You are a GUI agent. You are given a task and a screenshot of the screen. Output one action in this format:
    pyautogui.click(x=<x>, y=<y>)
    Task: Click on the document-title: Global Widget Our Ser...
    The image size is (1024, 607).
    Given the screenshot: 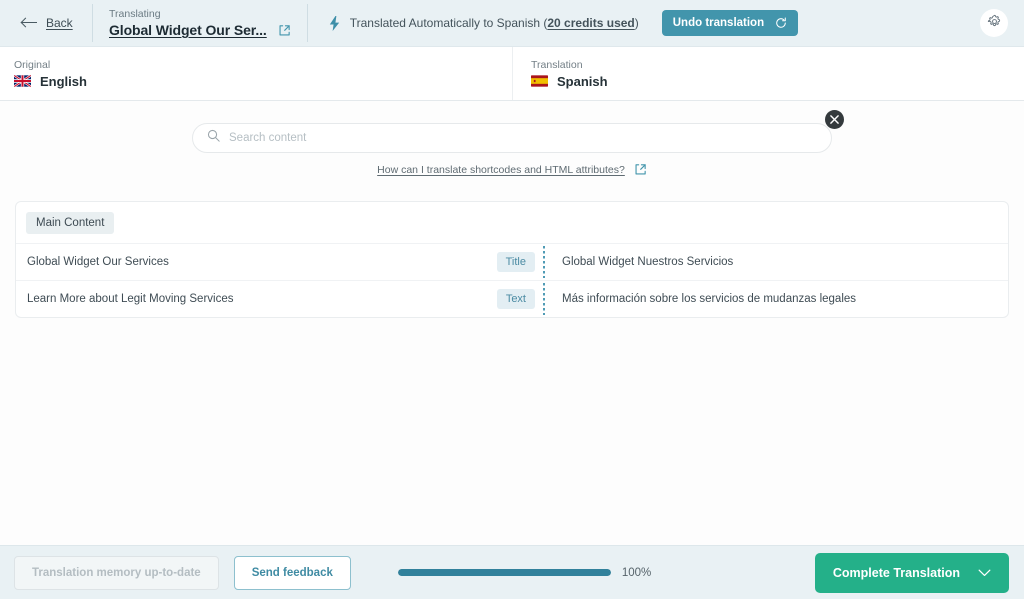 What is the action you would take?
    pyautogui.click(x=188, y=30)
    